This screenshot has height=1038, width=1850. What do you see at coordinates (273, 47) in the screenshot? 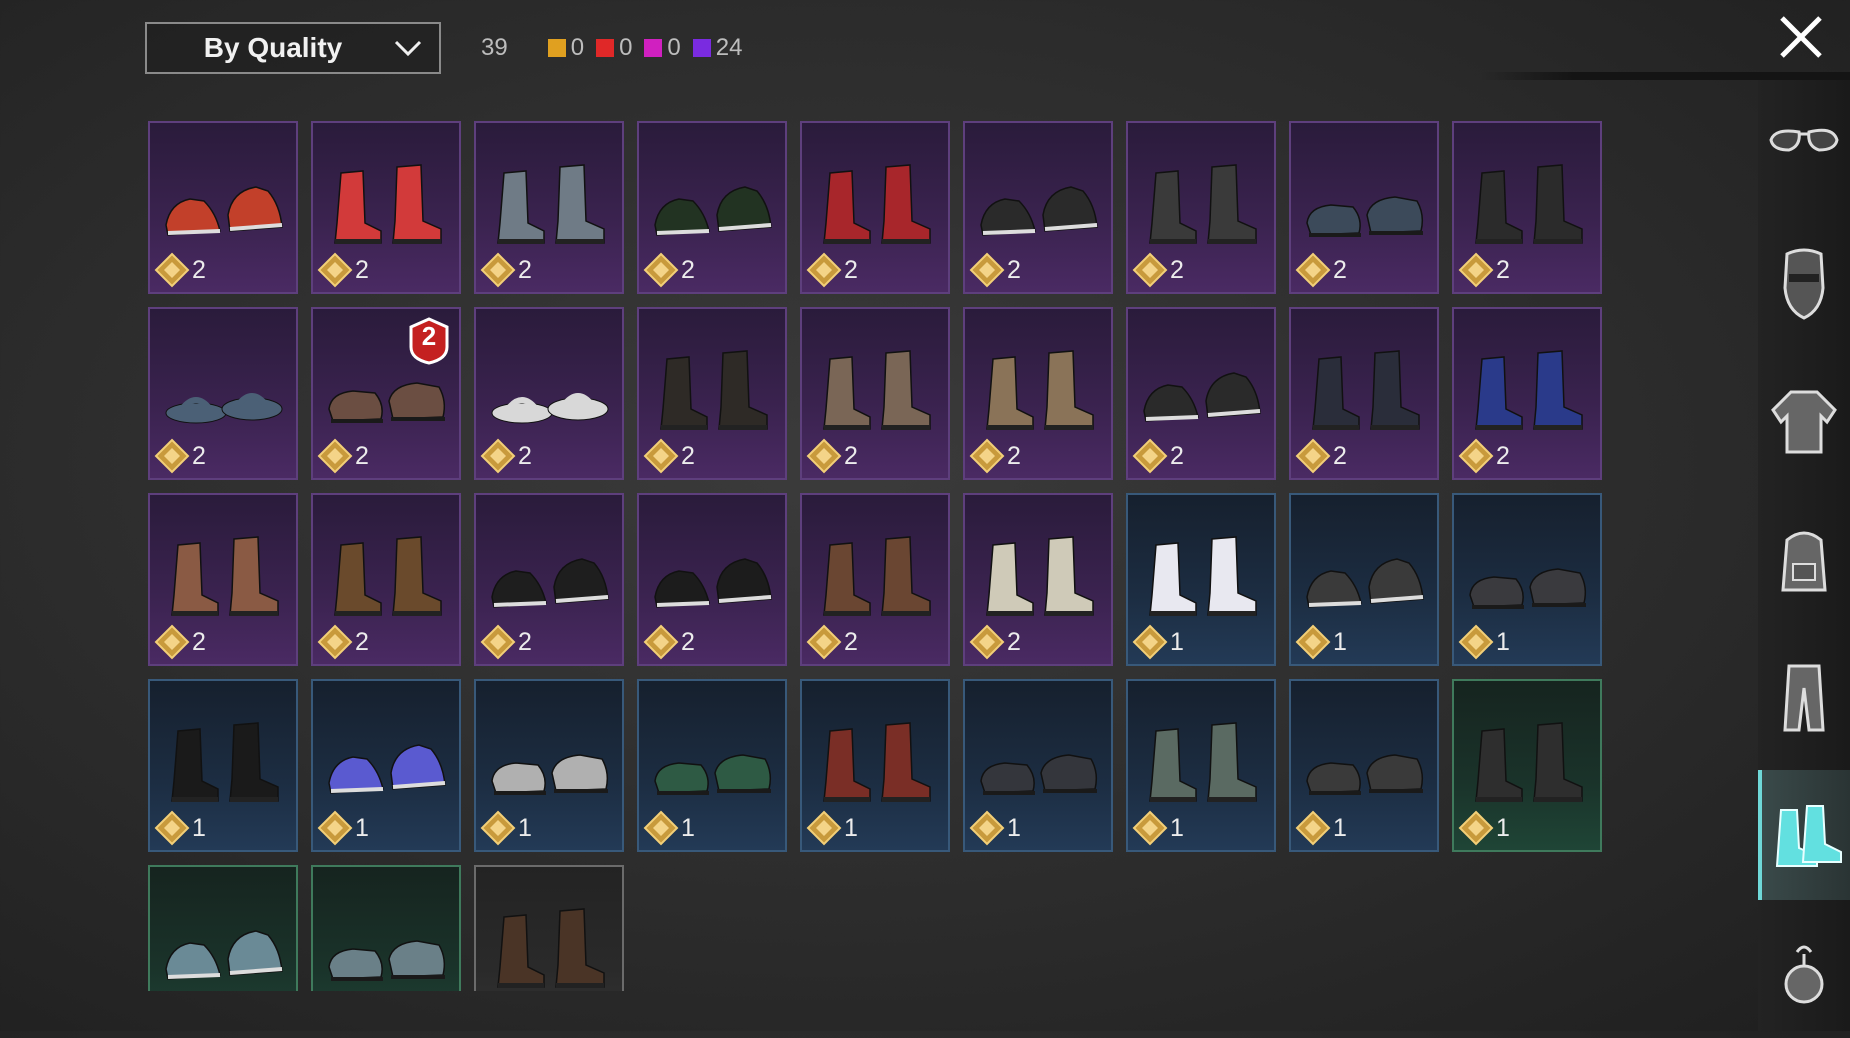
I see `sort-label: By Quality` at bounding box center [273, 47].